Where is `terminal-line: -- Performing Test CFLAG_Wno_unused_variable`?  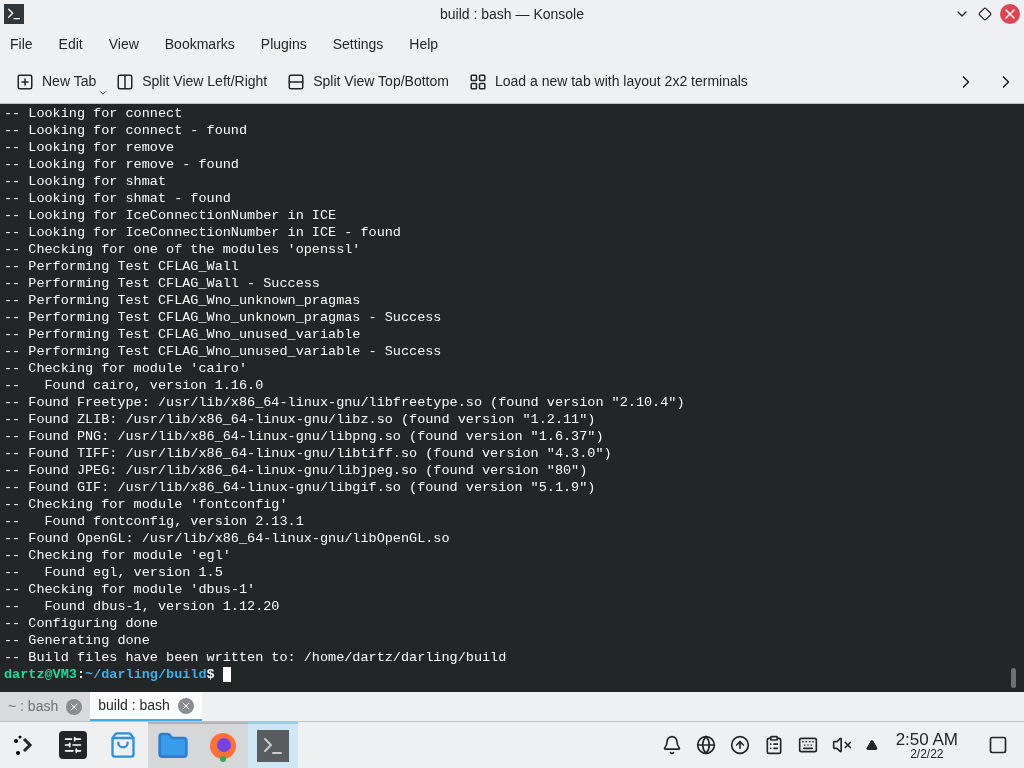 terminal-line: -- Performing Test CFLAG_Wno_unused_variable is located at coordinates (183, 334).